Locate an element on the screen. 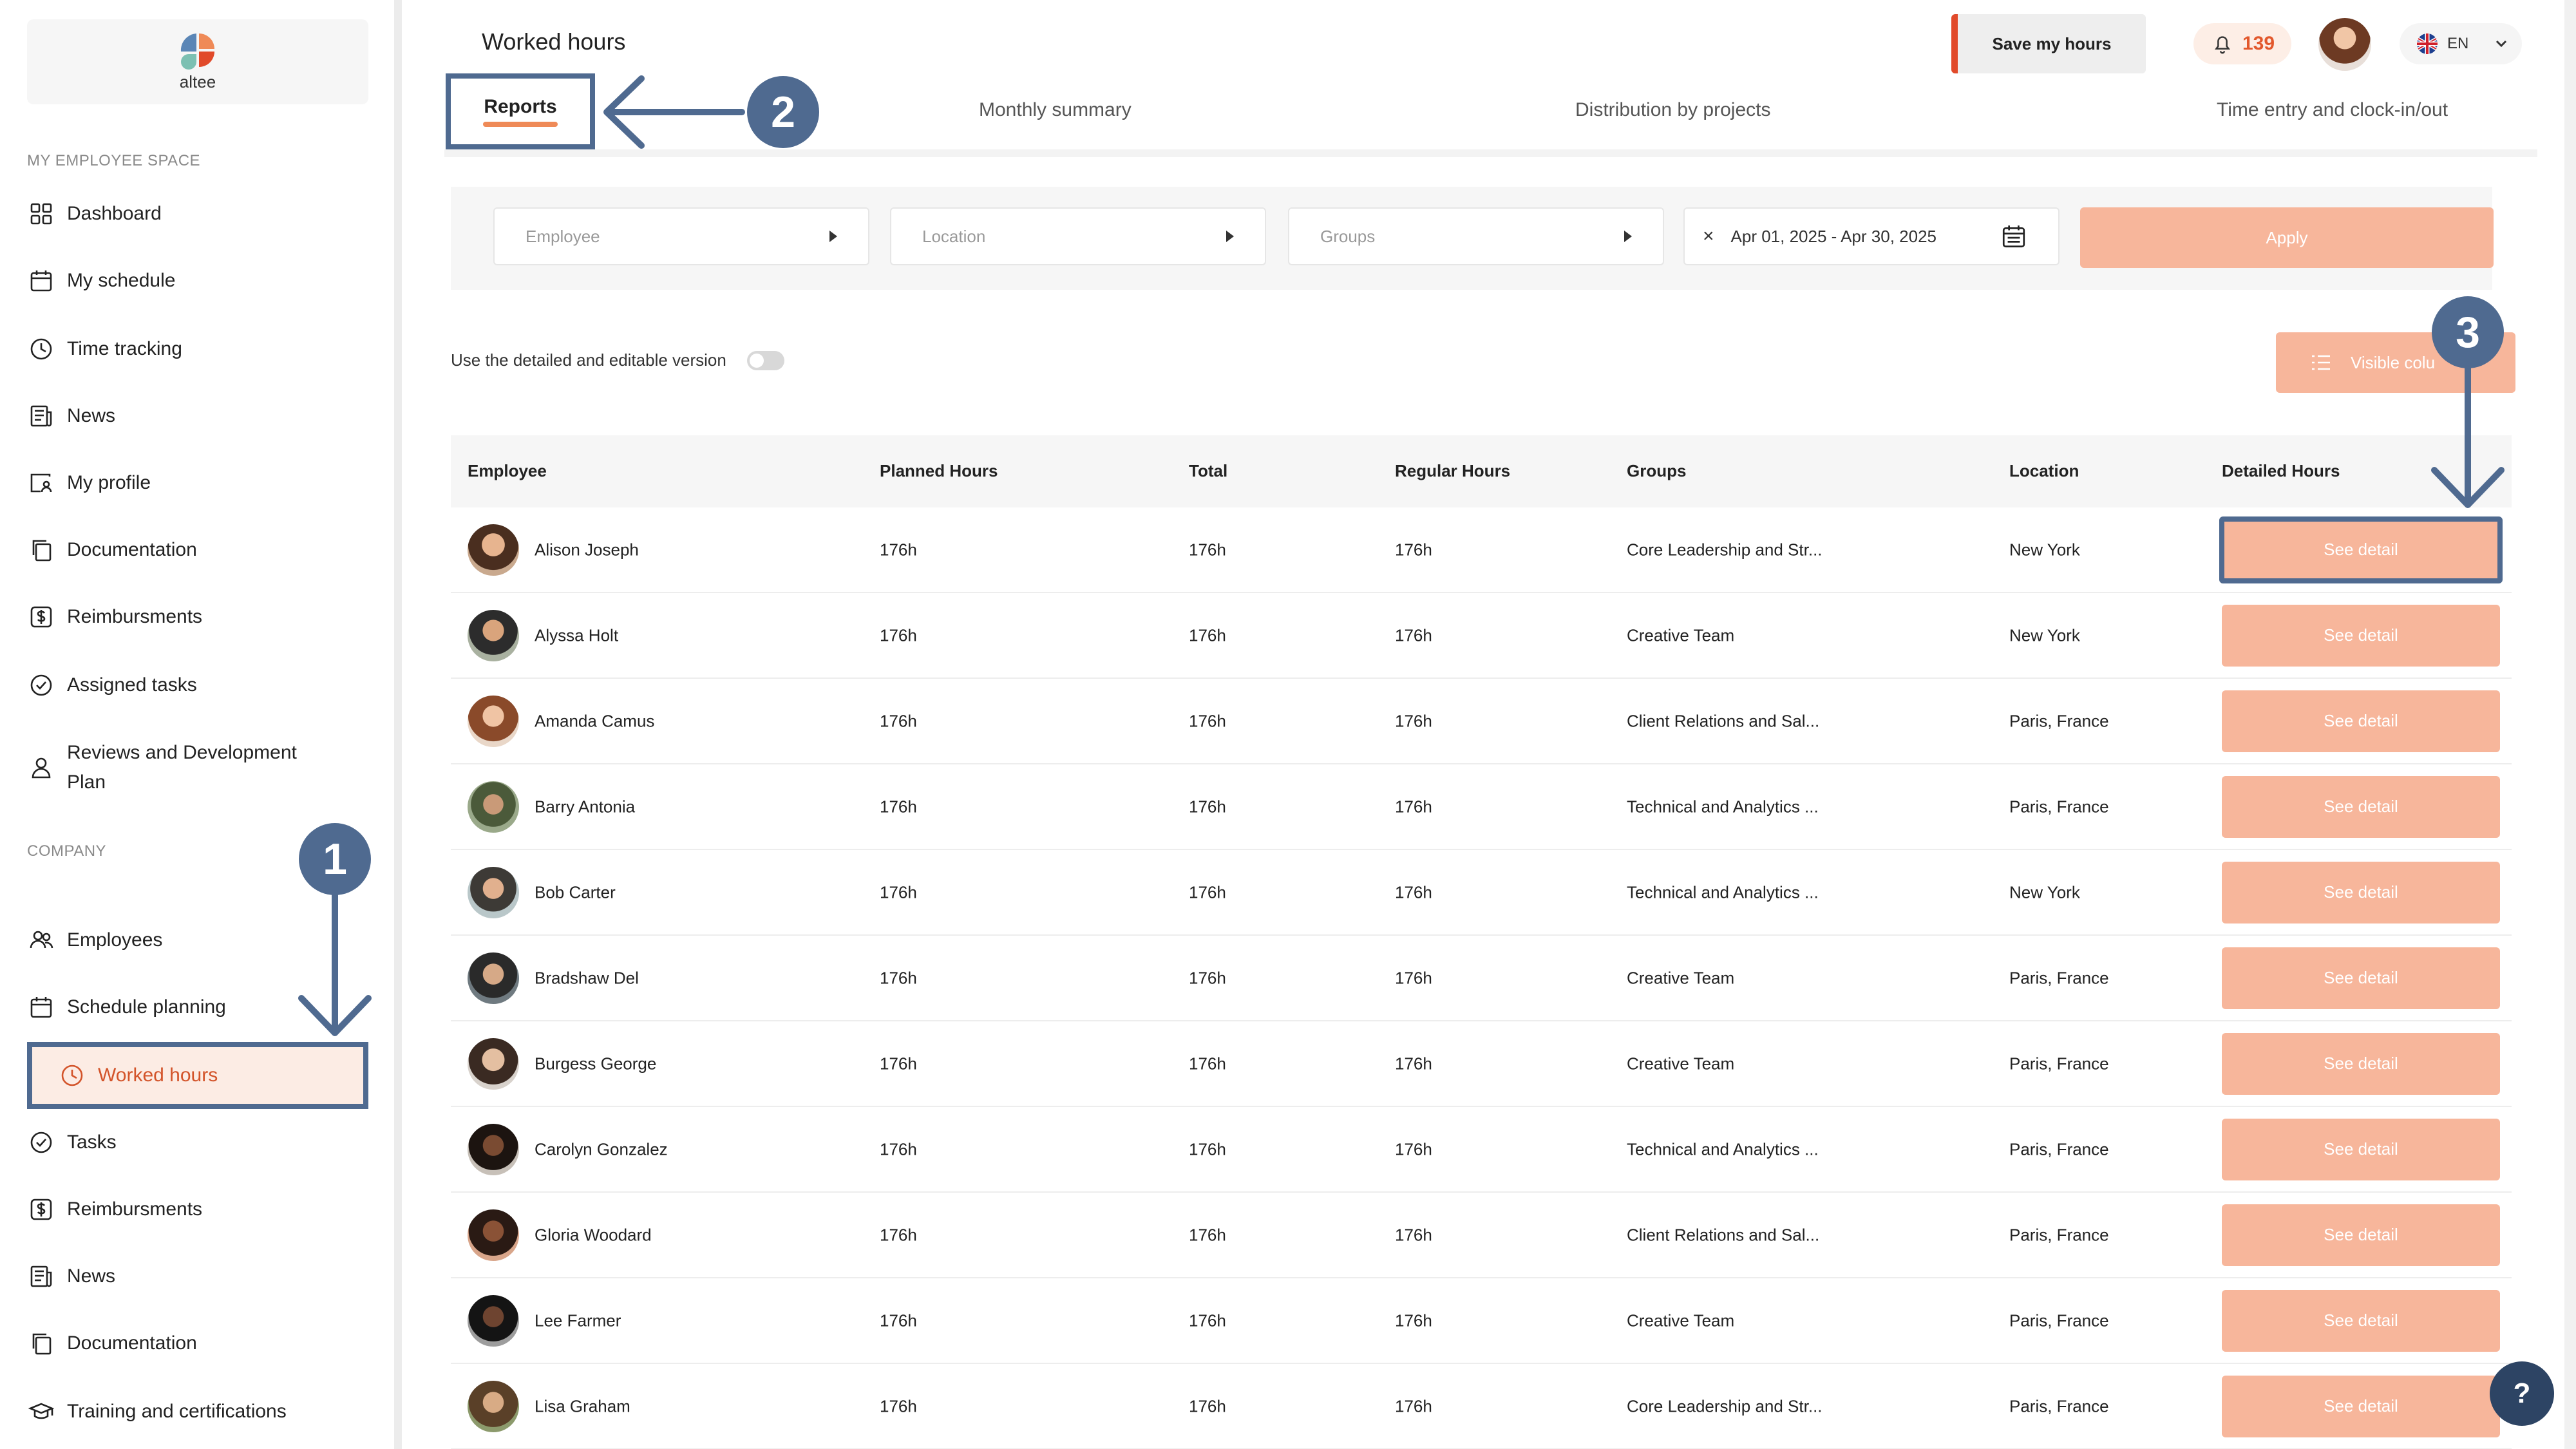 This screenshot has width=2576, height=1449. bell-icon is located at coordinates (2222, 45).